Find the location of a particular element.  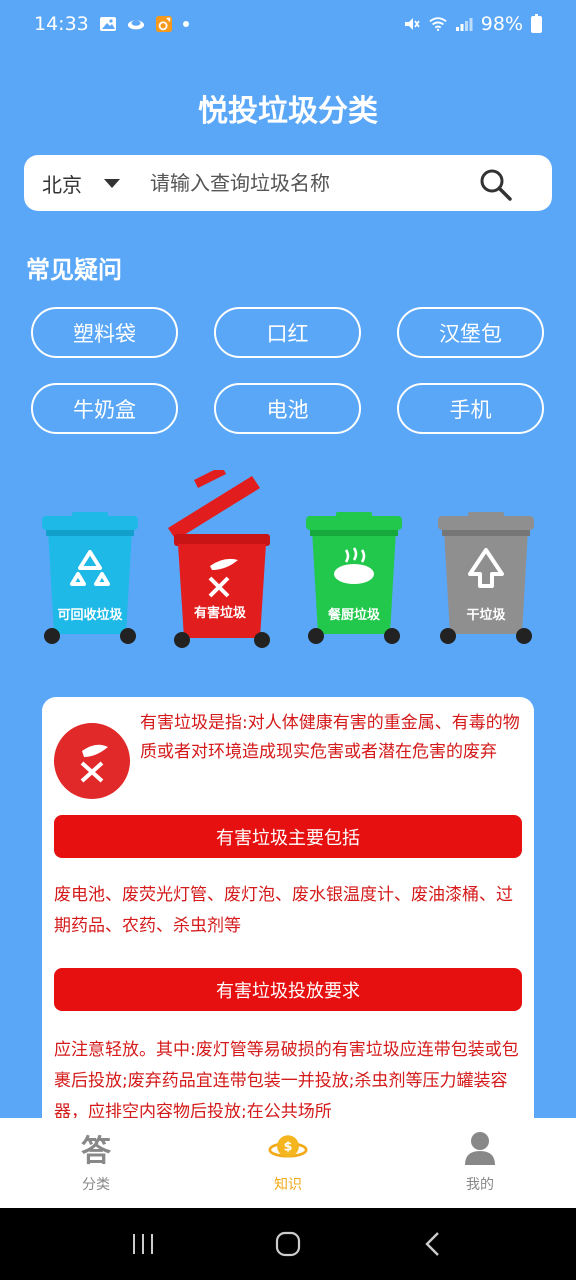

app-notify-icon is located at coordinates (163, 24).